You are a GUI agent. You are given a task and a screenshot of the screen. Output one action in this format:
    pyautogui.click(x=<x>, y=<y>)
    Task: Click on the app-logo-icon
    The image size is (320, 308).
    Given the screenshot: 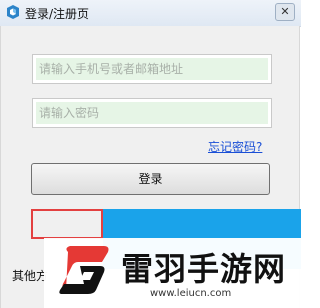 What is the action you would take?
    pyautogui.click(x=13, y=12)
    